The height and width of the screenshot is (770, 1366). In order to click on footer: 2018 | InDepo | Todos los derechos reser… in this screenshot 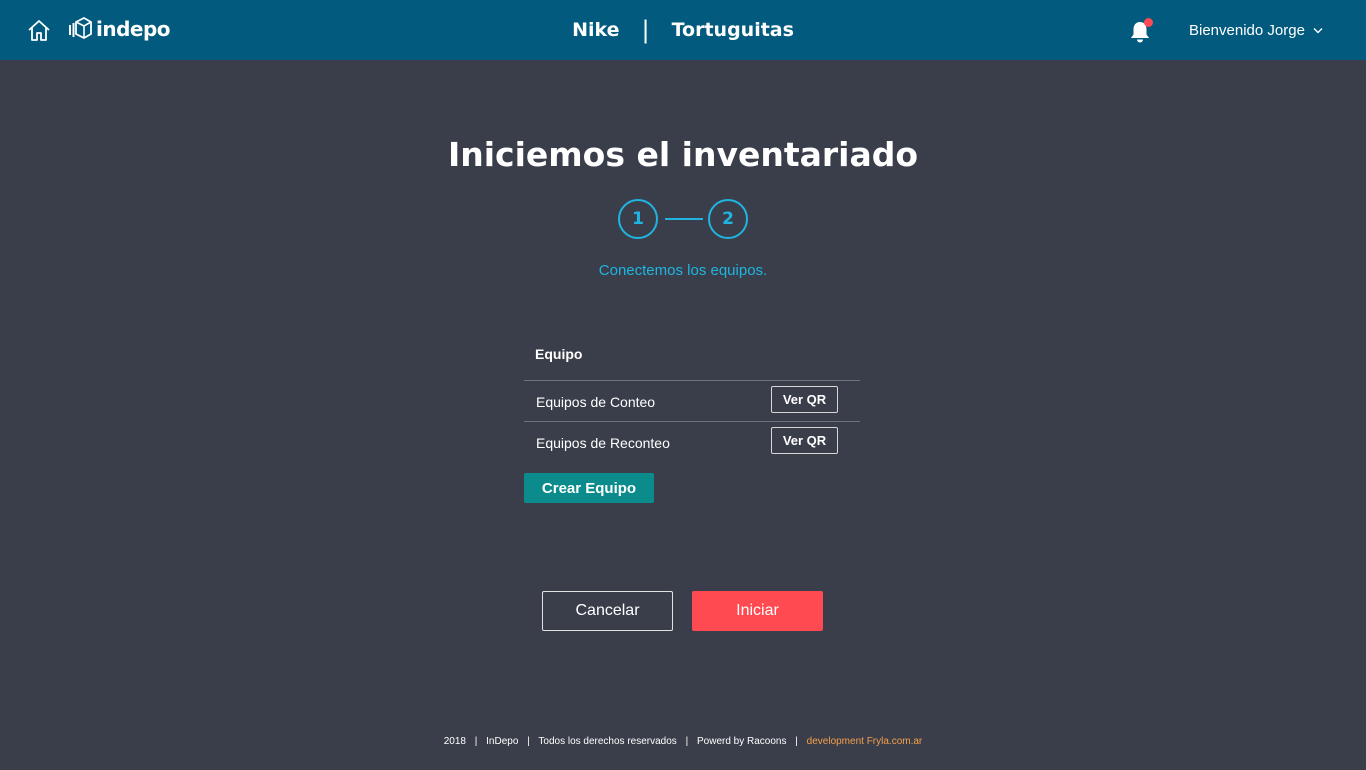, I will do `click(683, 741)`.